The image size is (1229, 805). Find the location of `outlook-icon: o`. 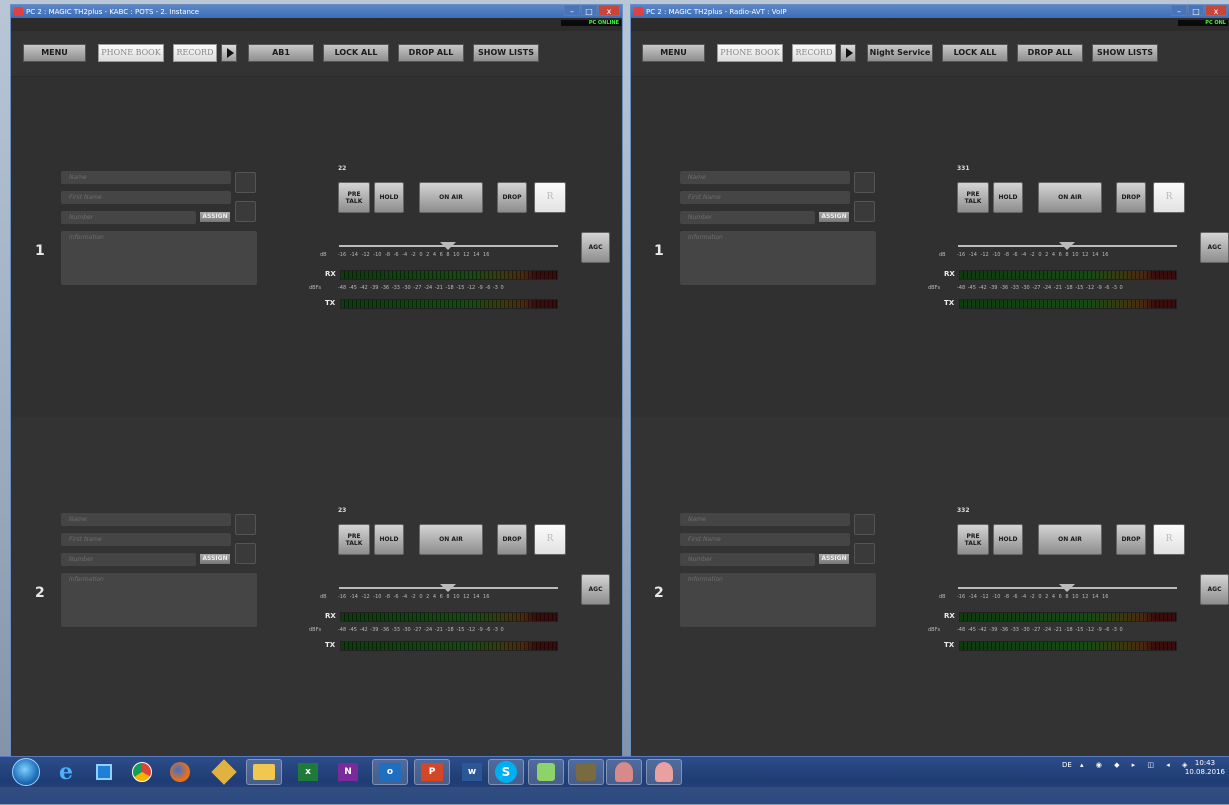

outlook-icon: o is located at coordinates (390, 772).